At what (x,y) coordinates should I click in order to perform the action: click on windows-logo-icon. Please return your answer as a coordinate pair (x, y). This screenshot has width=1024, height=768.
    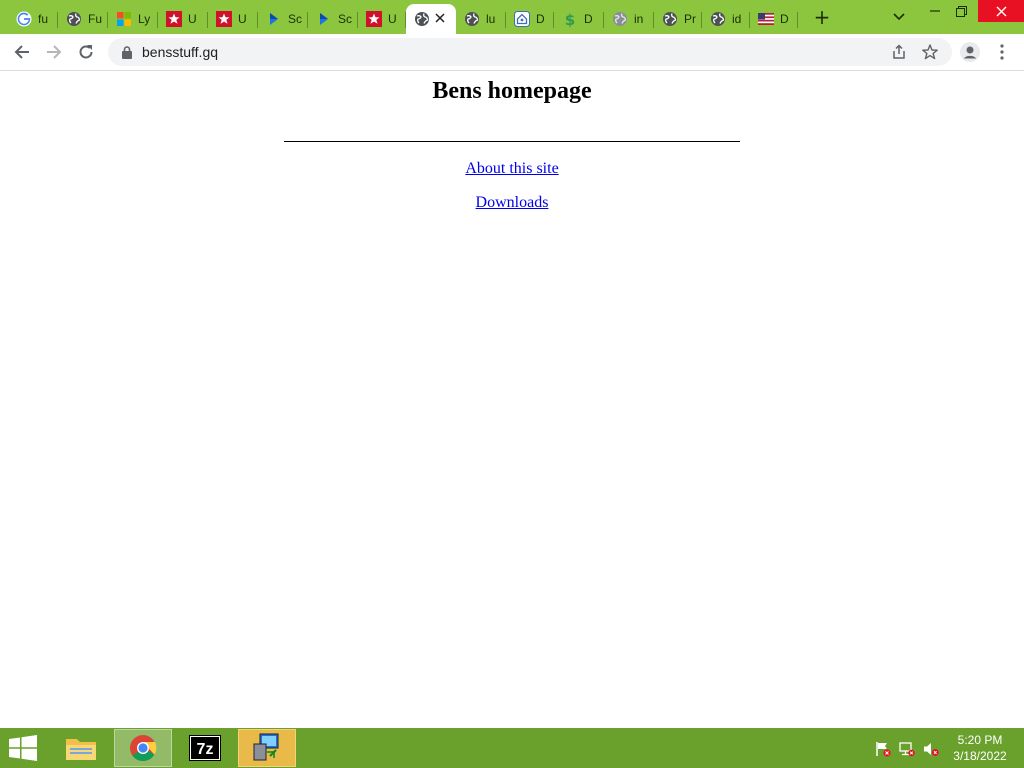
    Looking at the image, I should click on (23, 748).